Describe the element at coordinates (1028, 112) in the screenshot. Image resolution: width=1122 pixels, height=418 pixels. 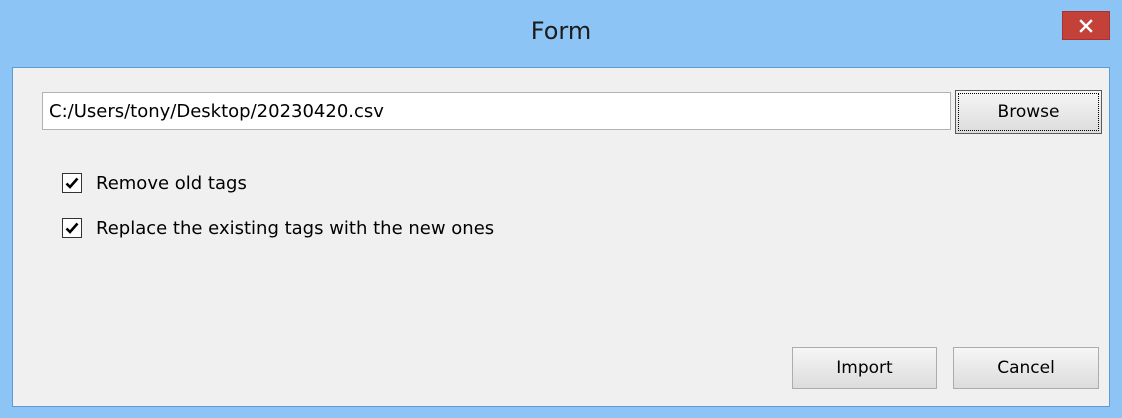
I see `browse-button: Browse` at that location.